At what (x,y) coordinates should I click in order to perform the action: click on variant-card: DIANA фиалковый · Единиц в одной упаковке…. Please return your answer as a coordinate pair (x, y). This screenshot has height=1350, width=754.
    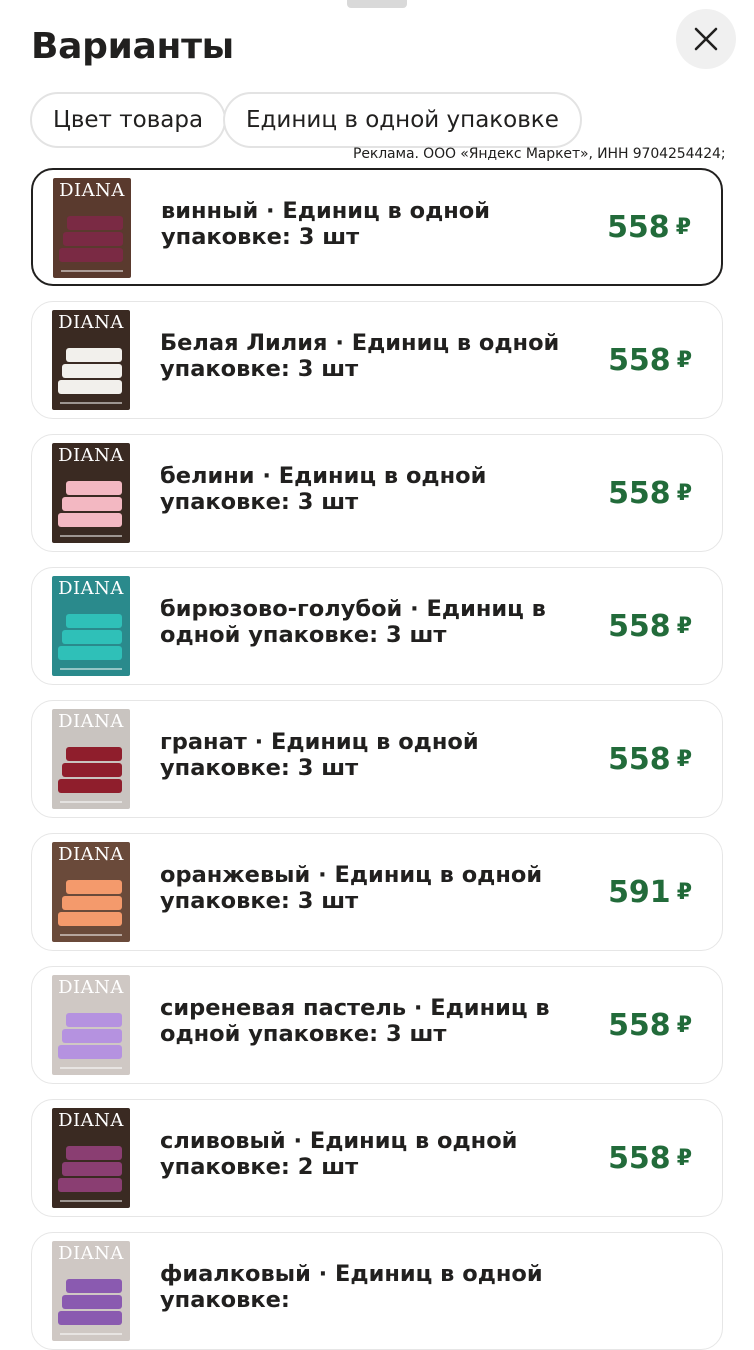
    Looking at the image, I should click on (377, 1291).